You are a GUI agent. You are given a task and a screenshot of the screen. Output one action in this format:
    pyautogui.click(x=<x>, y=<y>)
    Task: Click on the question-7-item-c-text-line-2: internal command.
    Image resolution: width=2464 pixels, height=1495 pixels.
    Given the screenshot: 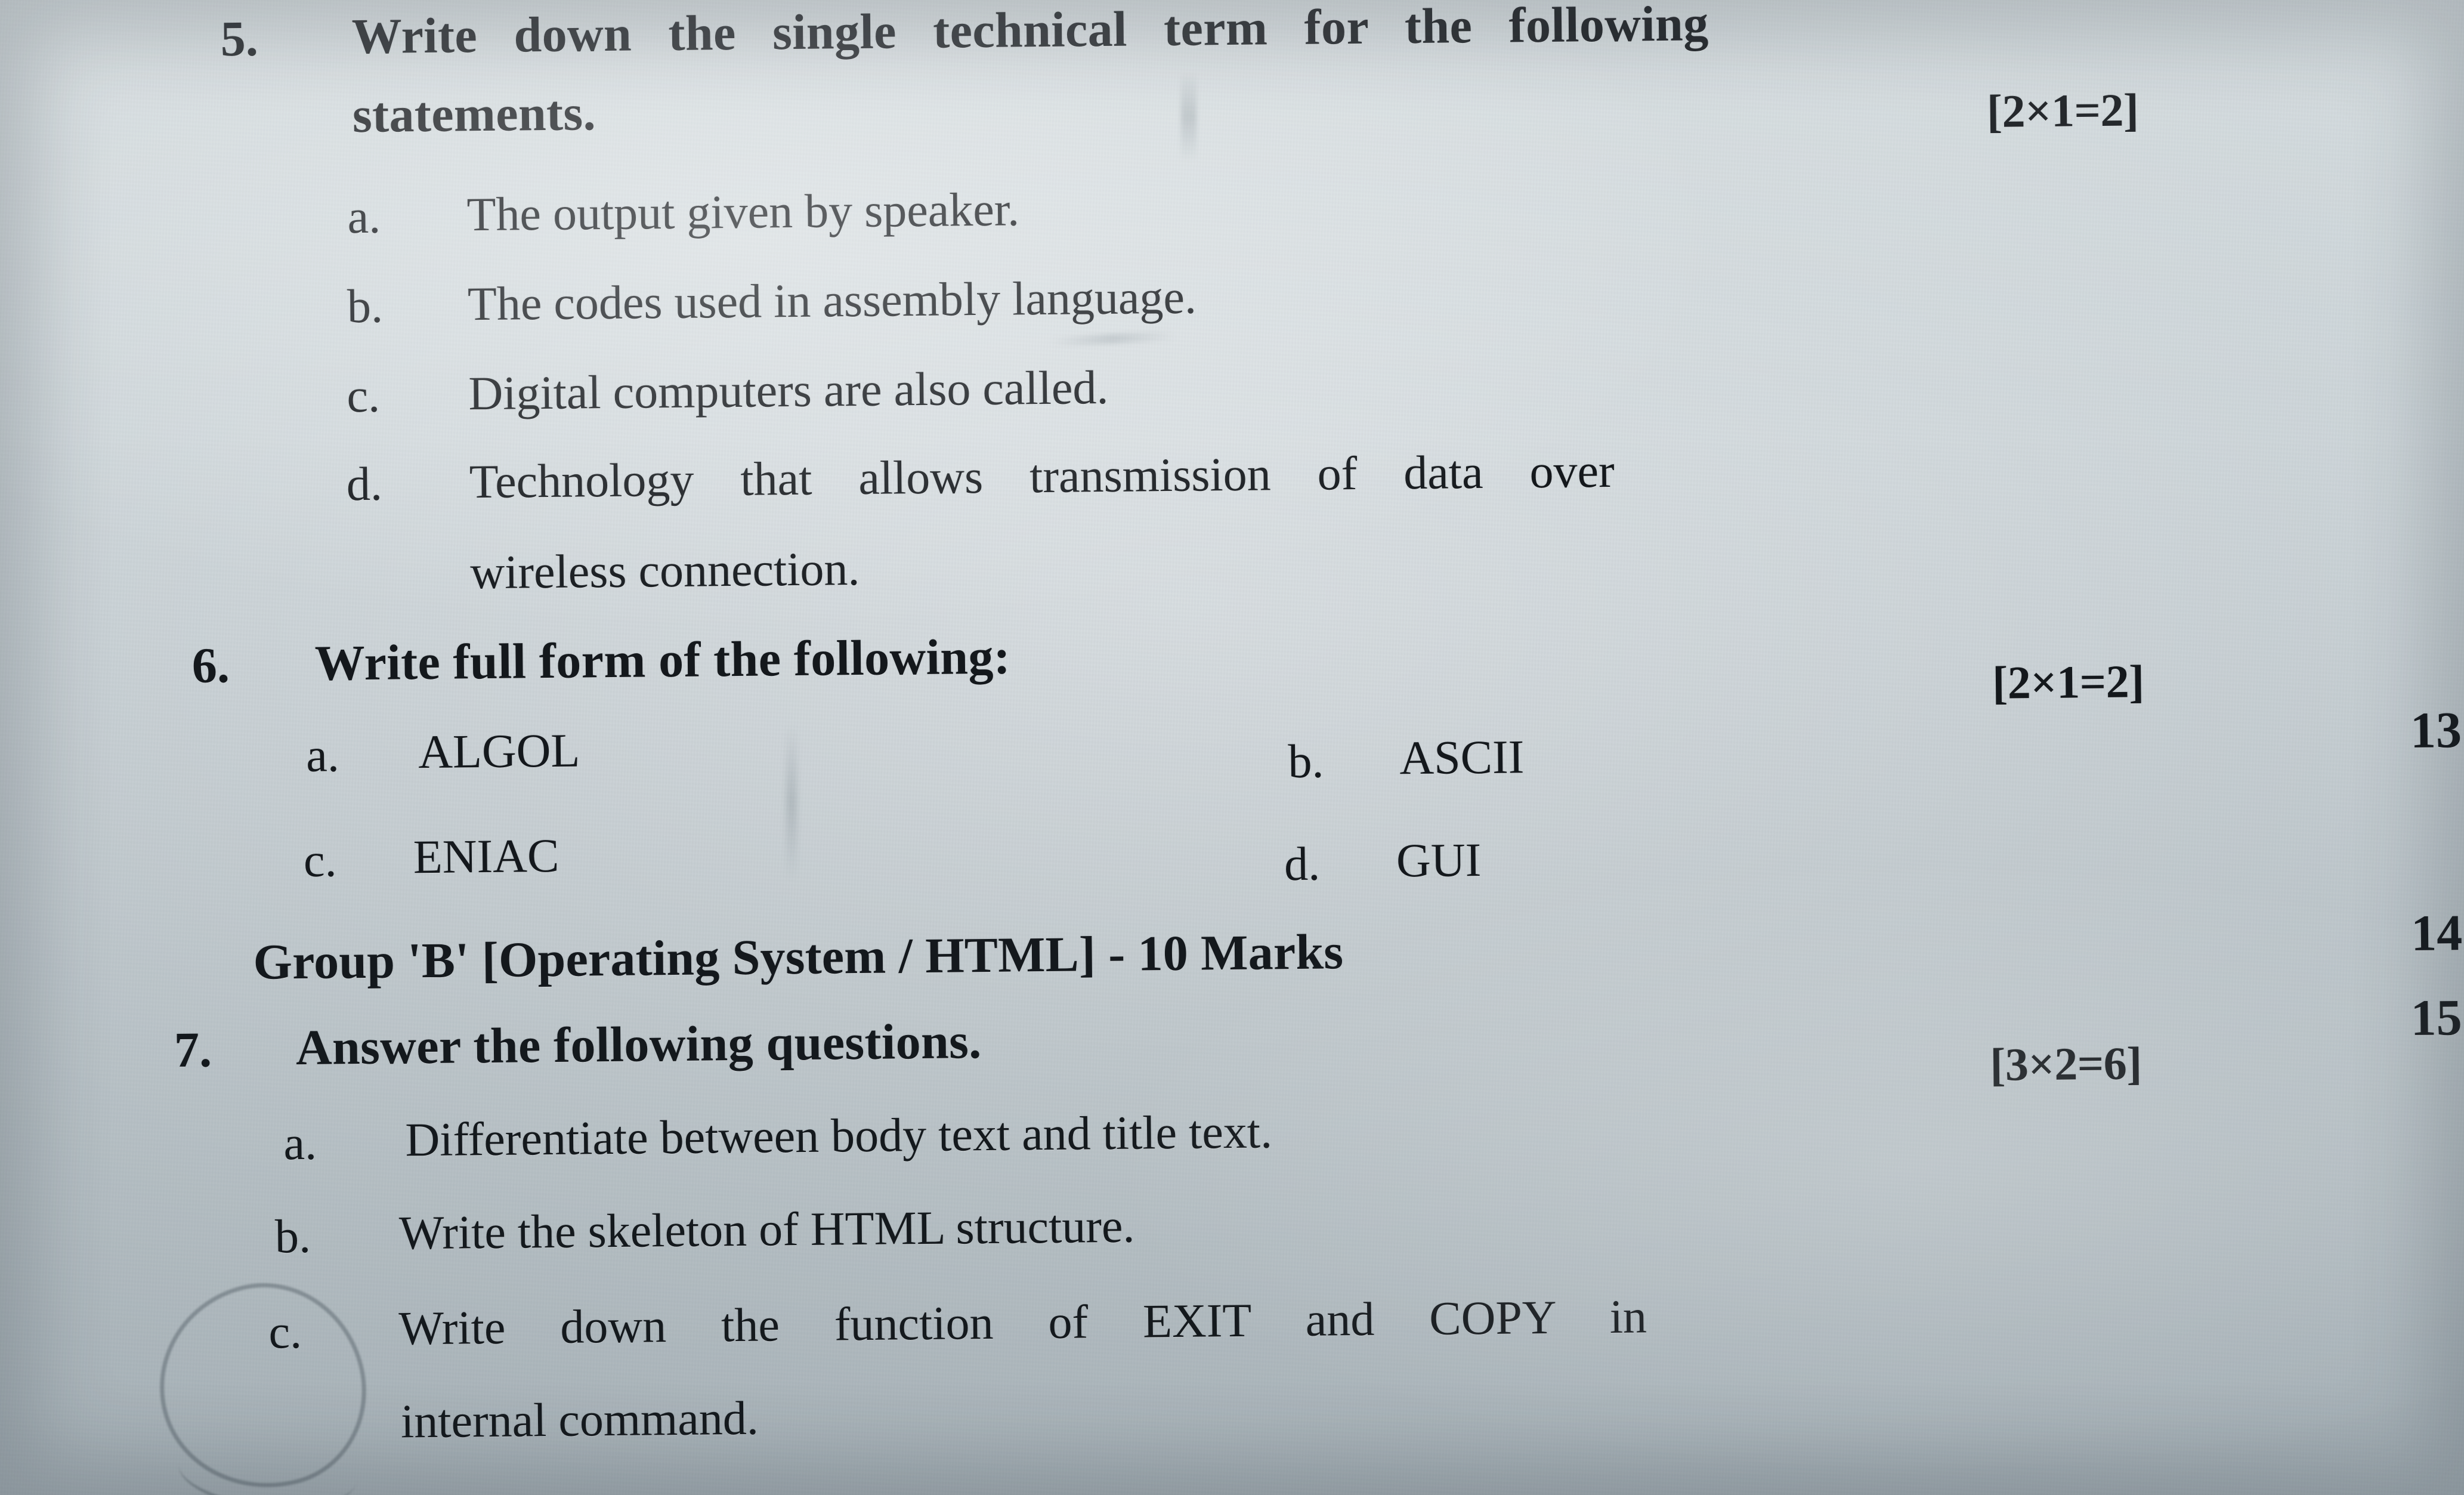 What is the action you would take?
    pyautogui.click(x=579, y=1420)
    